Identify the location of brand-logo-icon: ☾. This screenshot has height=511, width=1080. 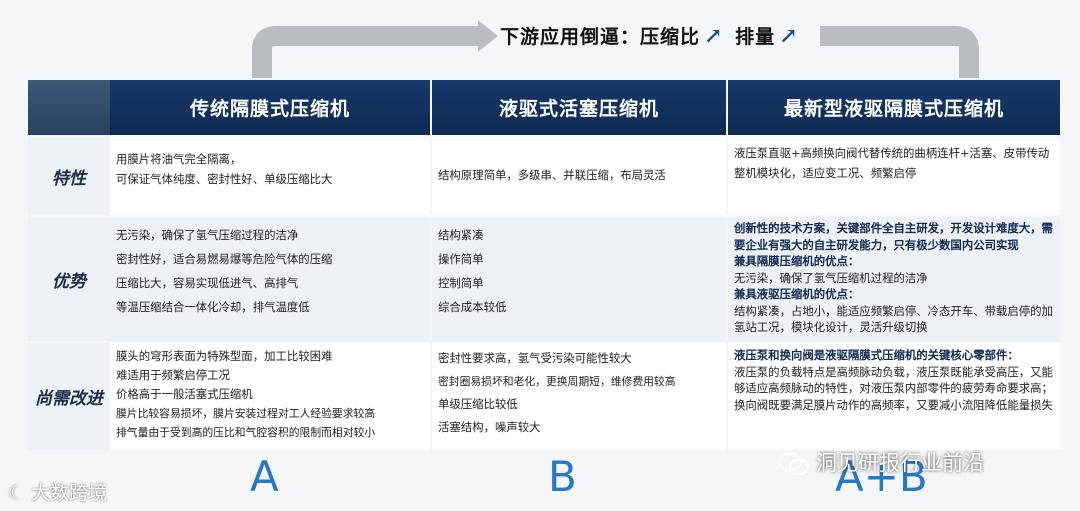
(20, 493).